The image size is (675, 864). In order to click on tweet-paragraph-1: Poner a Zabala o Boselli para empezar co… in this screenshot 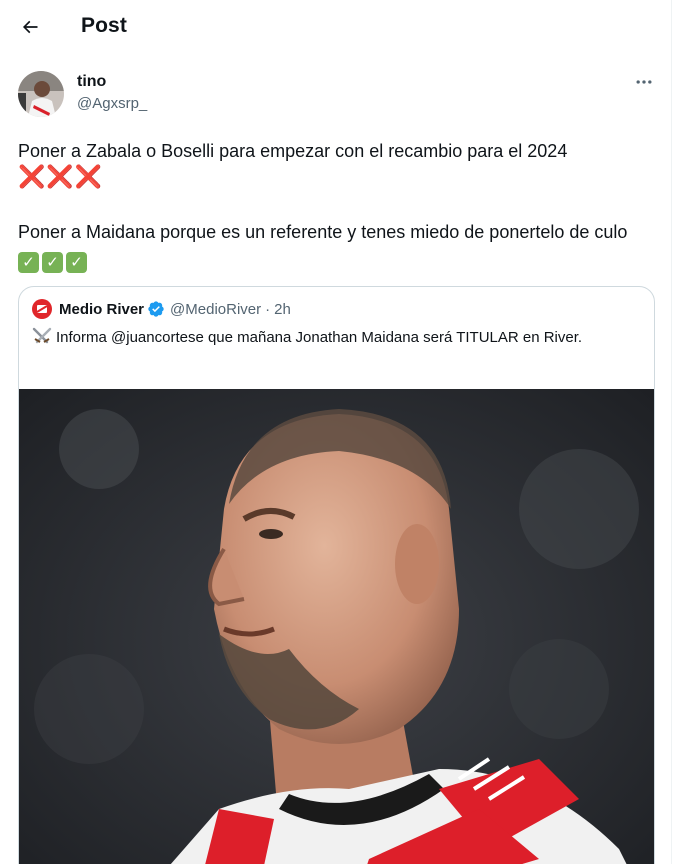, I will do `click(333, 164)`.